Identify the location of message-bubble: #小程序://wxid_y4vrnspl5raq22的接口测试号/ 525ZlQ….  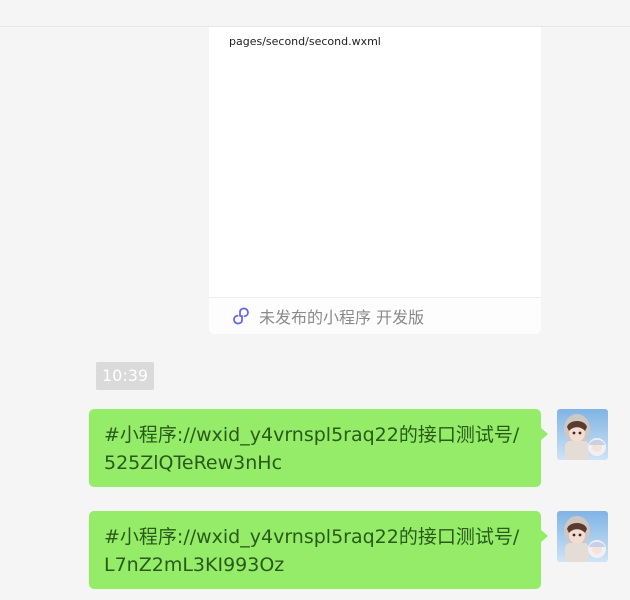
(315, 448).